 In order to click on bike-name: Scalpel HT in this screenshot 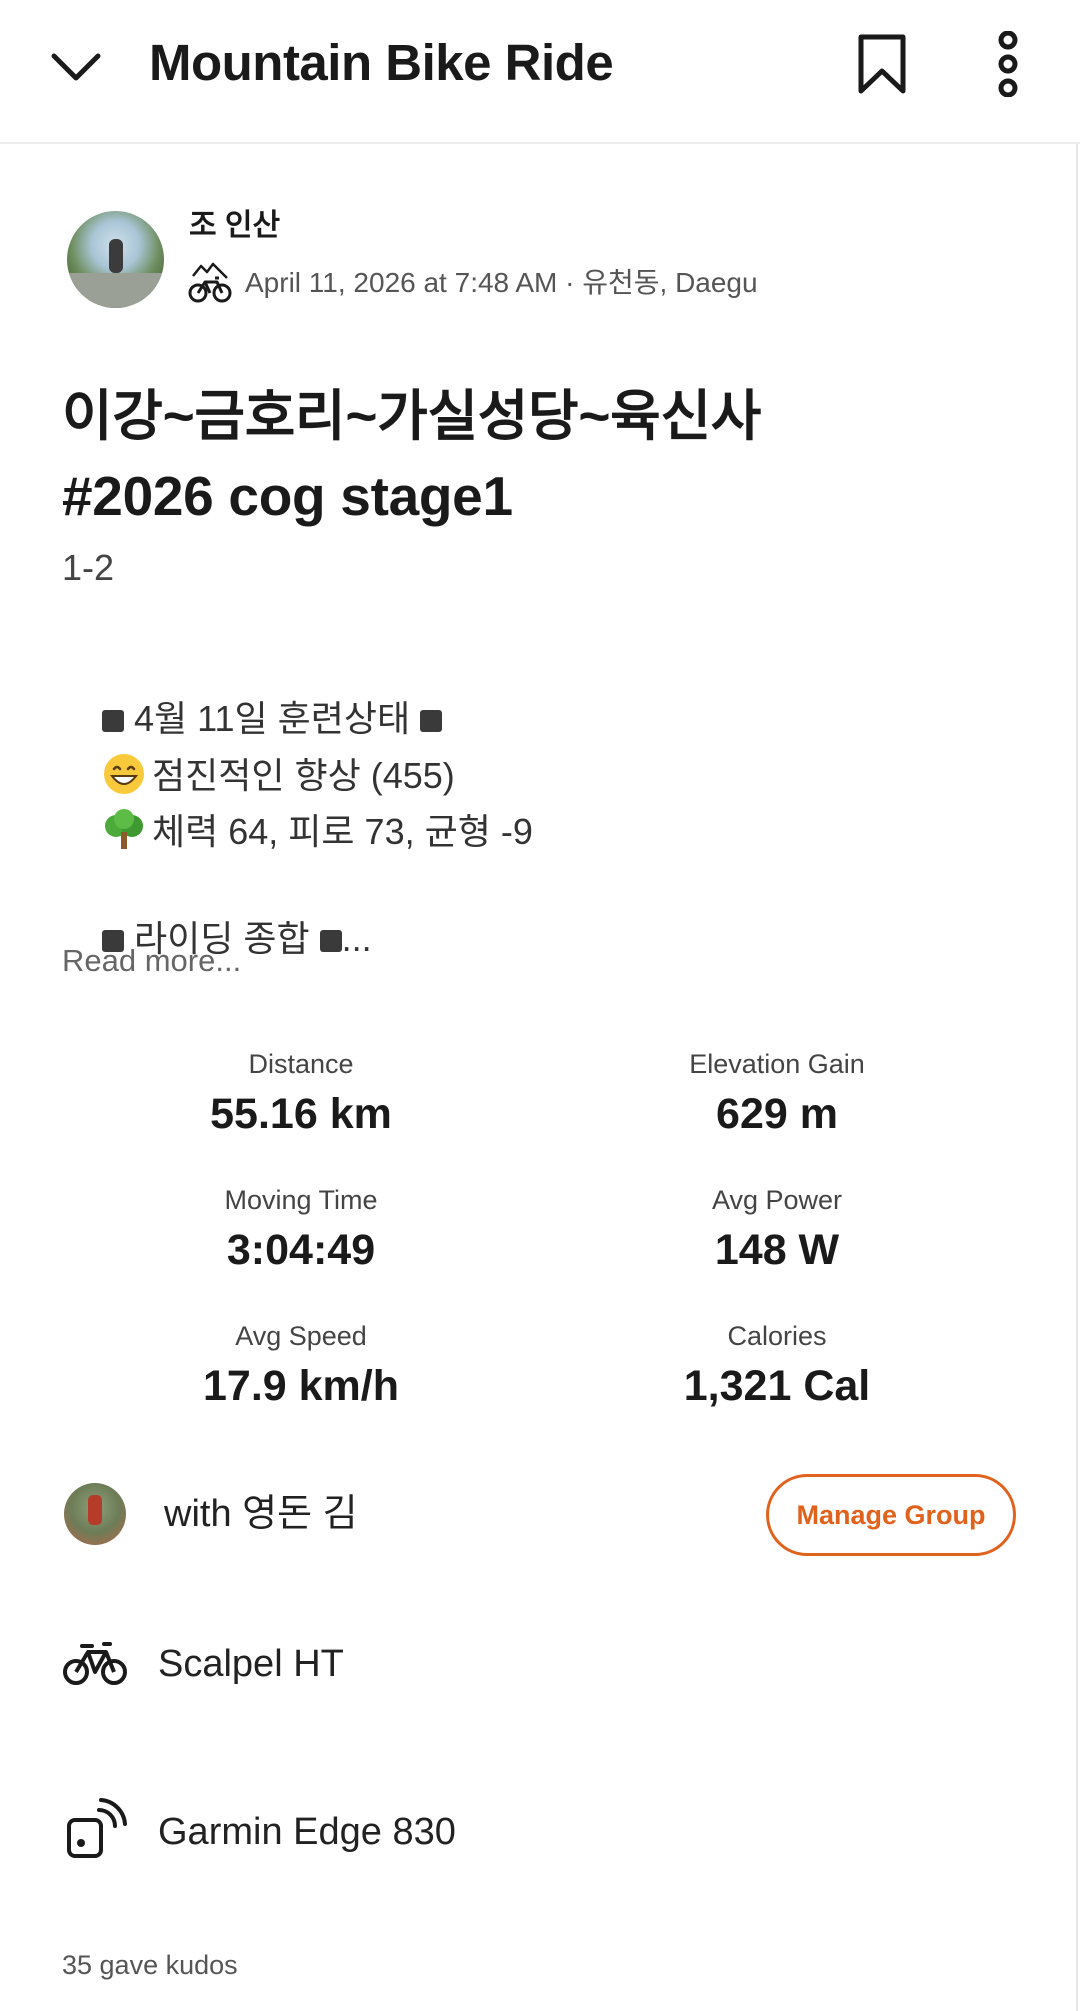, I will do `click(251, 1664)`.